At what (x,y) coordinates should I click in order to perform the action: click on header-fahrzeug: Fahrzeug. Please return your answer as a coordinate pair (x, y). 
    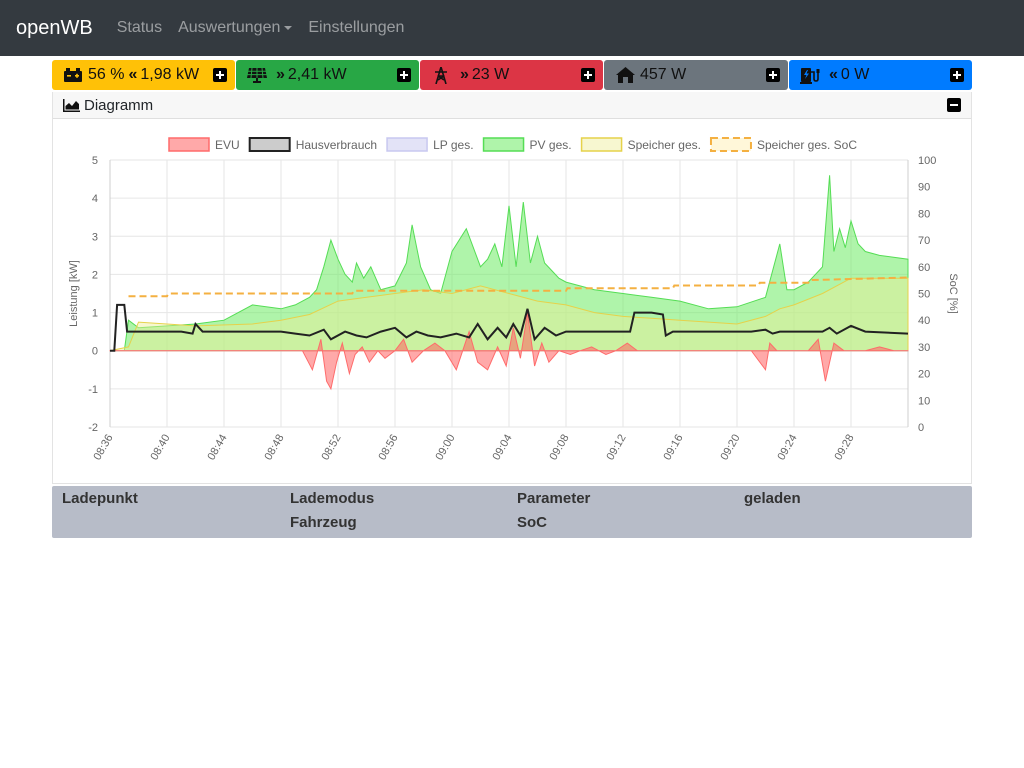
    Looking at the image, I should click on (323, 522).